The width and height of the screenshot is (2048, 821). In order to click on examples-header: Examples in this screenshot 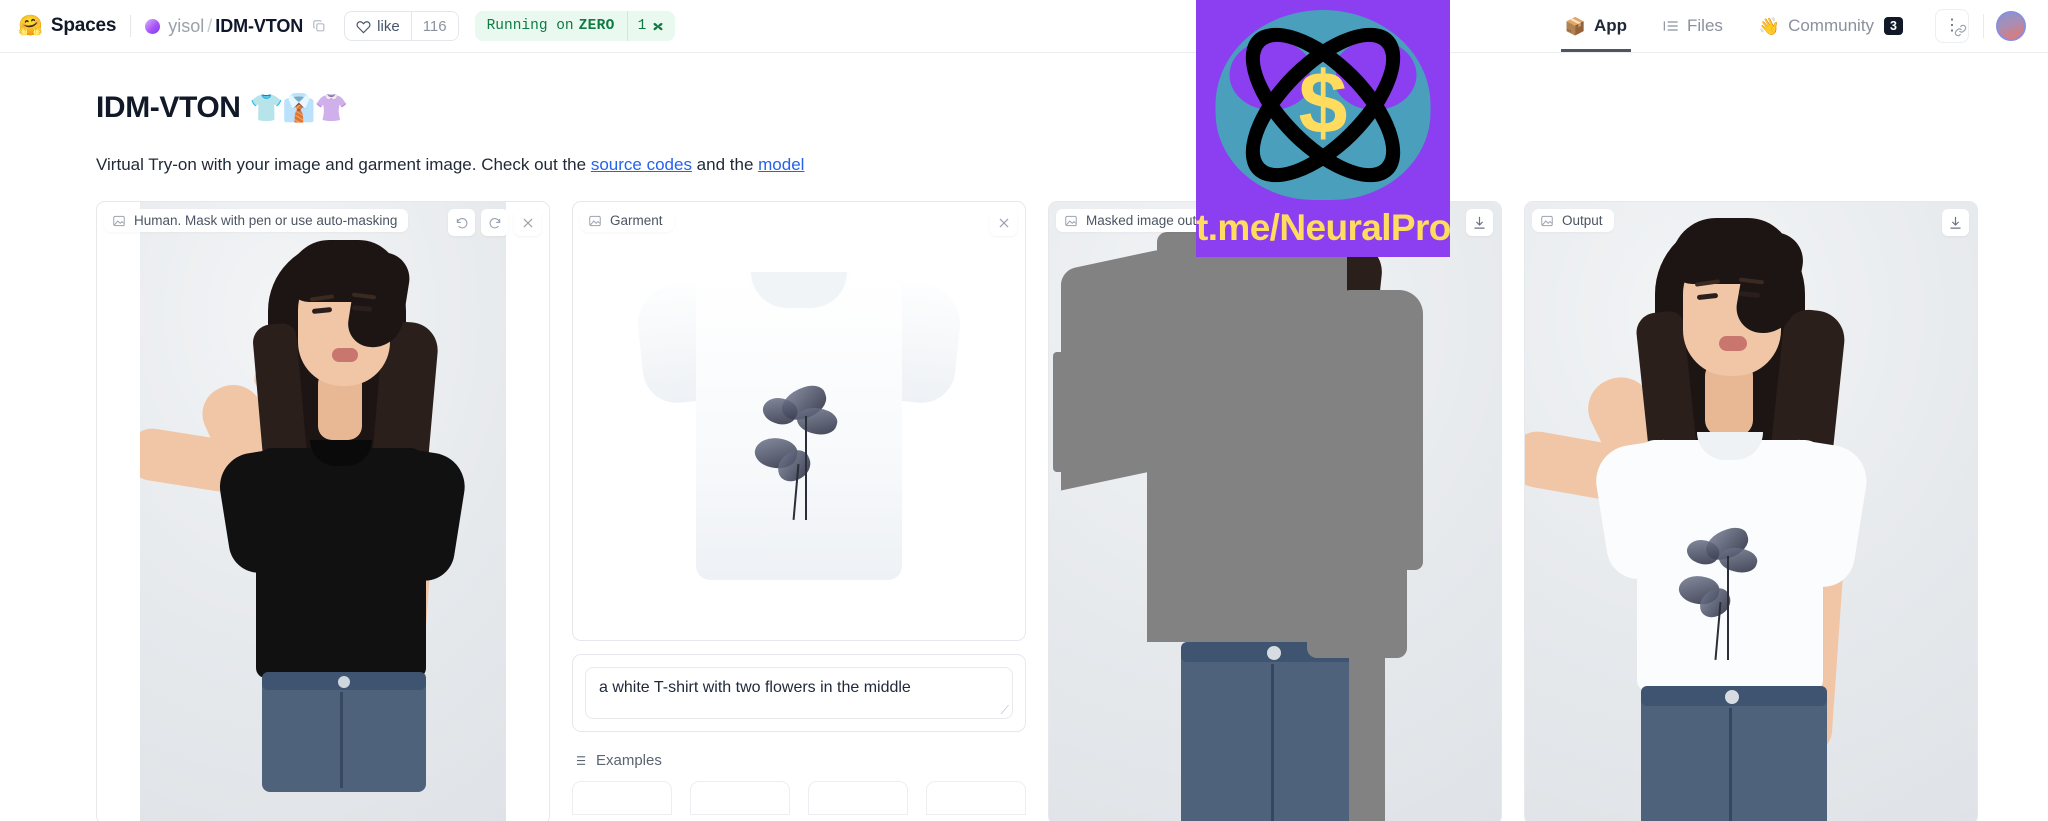, I will do `click(799, 760)`.